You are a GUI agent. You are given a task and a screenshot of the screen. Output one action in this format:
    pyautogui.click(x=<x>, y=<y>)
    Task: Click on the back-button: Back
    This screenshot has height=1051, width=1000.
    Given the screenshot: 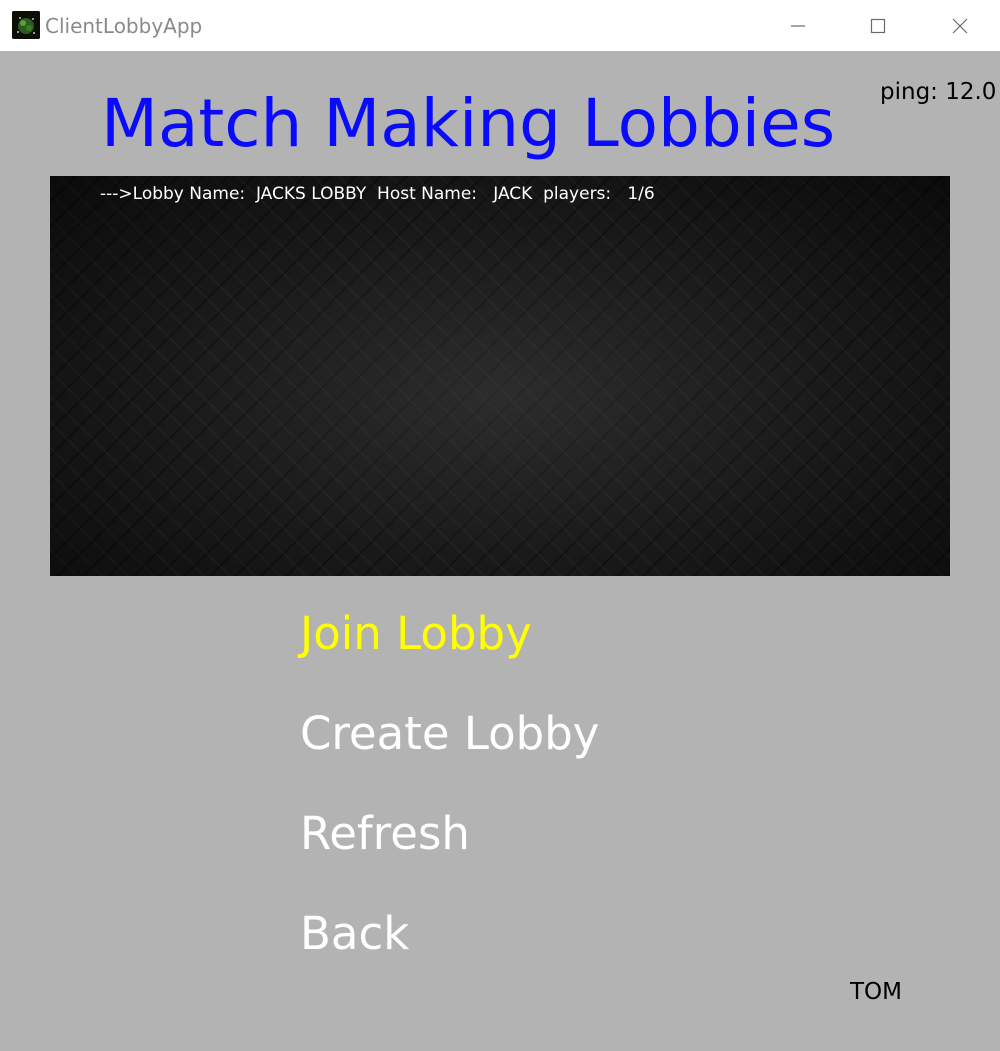 What is the action you would take?
    pyautogui.click(x=354, y=934)
    